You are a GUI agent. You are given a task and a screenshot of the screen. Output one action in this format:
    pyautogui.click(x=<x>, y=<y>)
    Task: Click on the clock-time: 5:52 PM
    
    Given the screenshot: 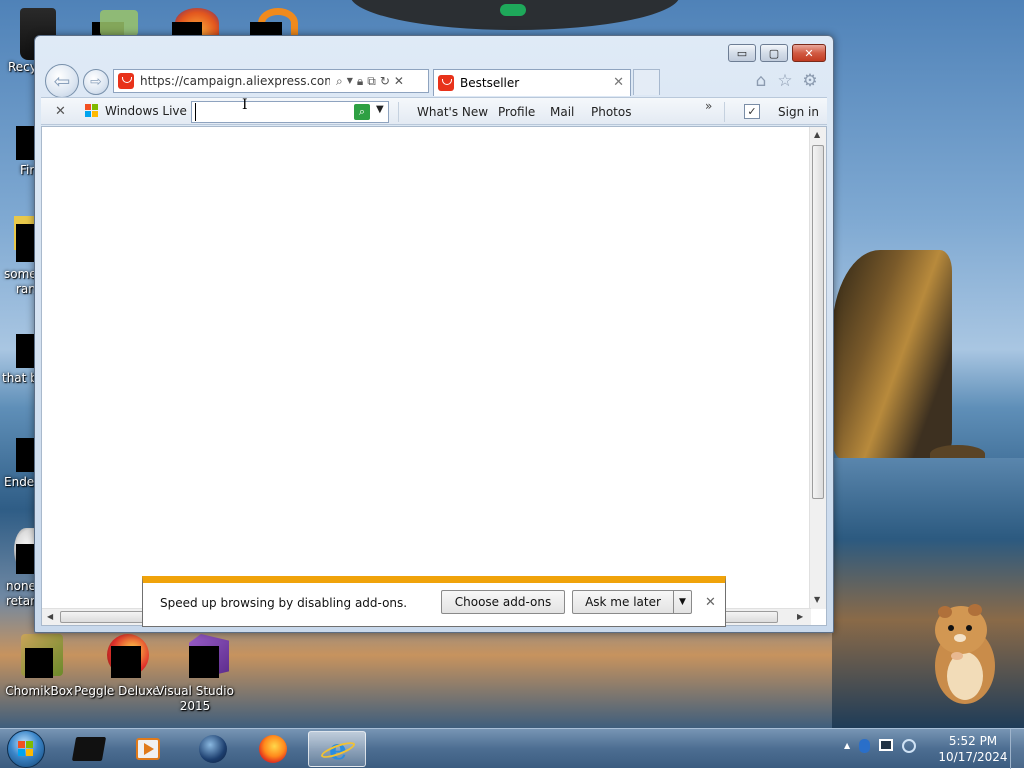 What is the action you would take?
    pyautogui.click(x=973, y=741)
    